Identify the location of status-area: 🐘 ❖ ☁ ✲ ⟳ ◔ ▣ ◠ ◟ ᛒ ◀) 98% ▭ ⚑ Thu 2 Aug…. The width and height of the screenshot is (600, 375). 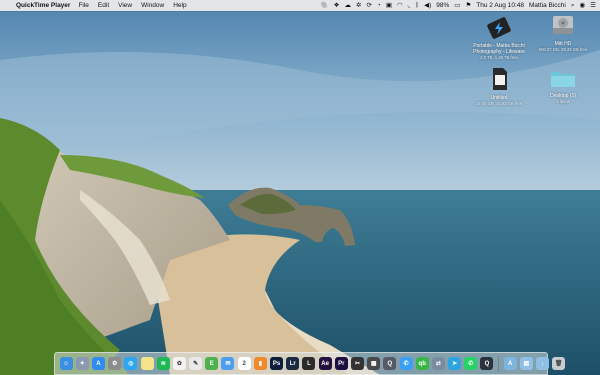
(460, 5).